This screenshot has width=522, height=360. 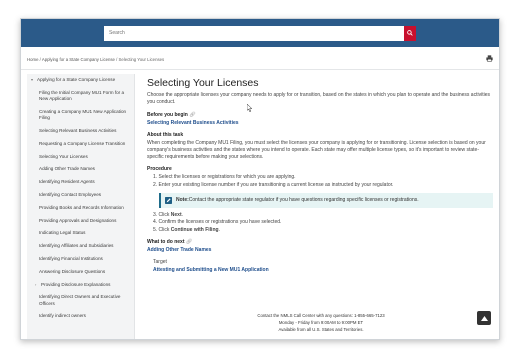 What do you see at coordinates (80, 80) in the screenshot?
I see `sidebar-item-applying-state-license: ▾ Applying for a State Company License` at bounding box center [80, 80].